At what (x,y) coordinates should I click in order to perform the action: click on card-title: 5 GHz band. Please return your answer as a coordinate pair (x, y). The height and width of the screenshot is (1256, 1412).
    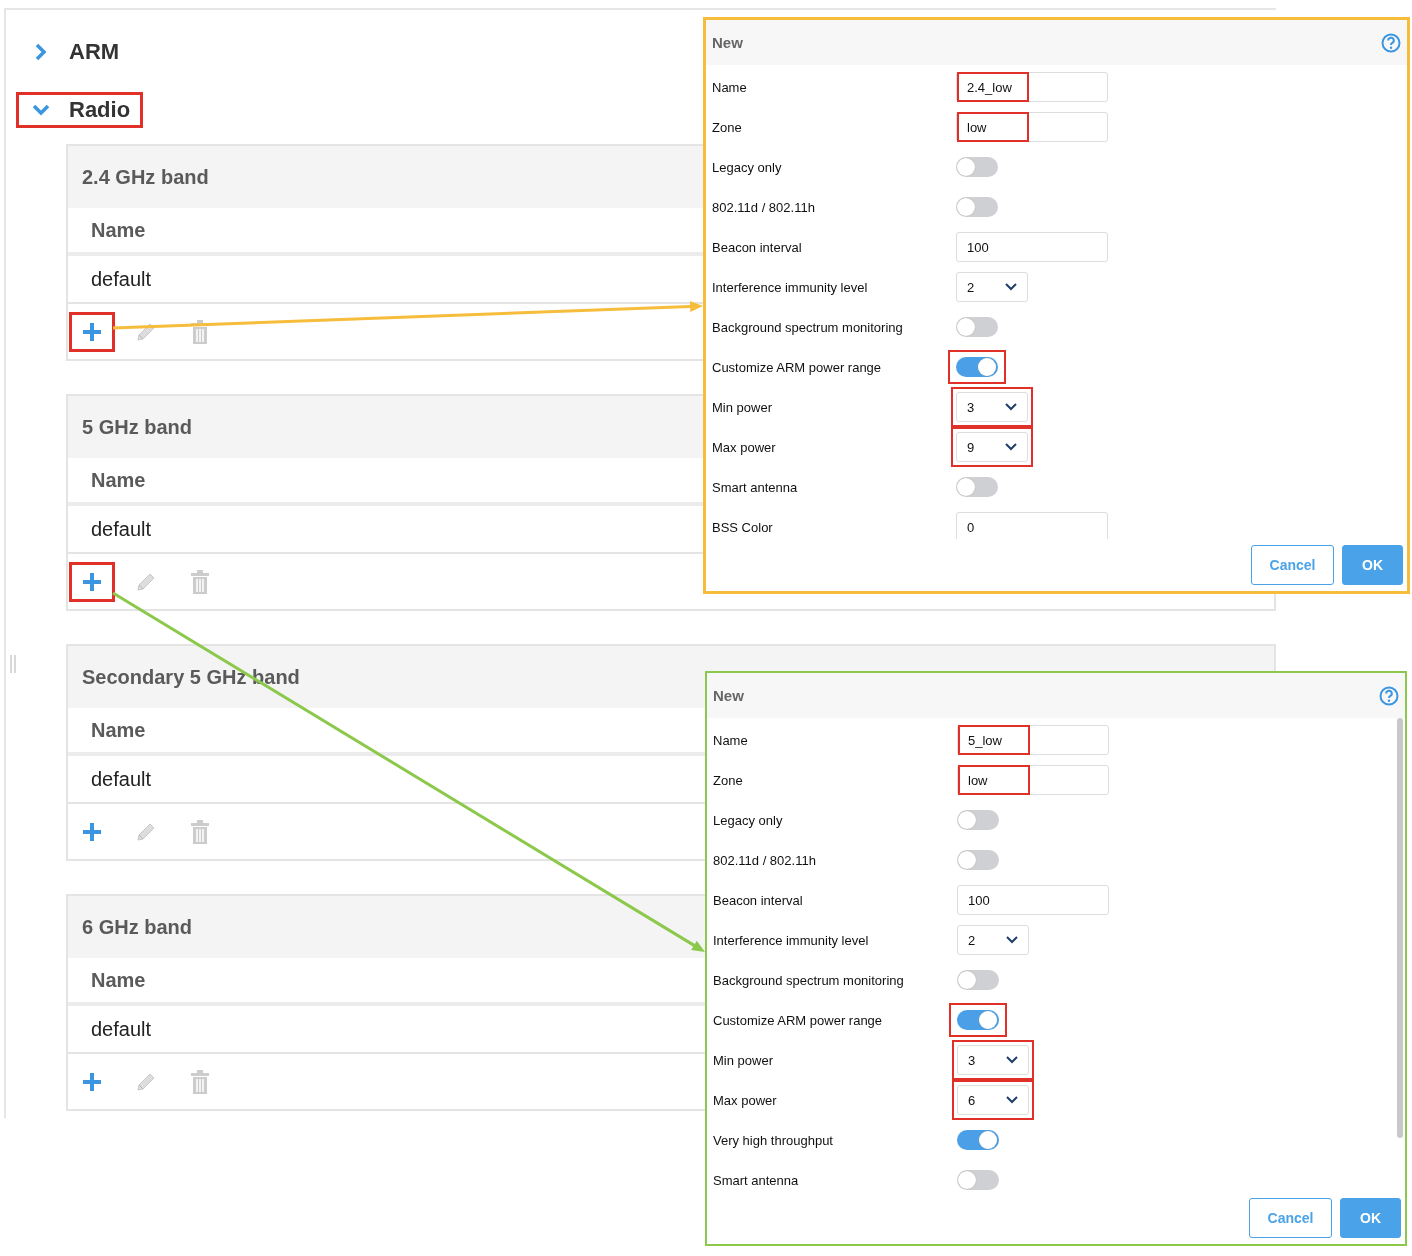
    Looking at the image, I should click on (137, 427).